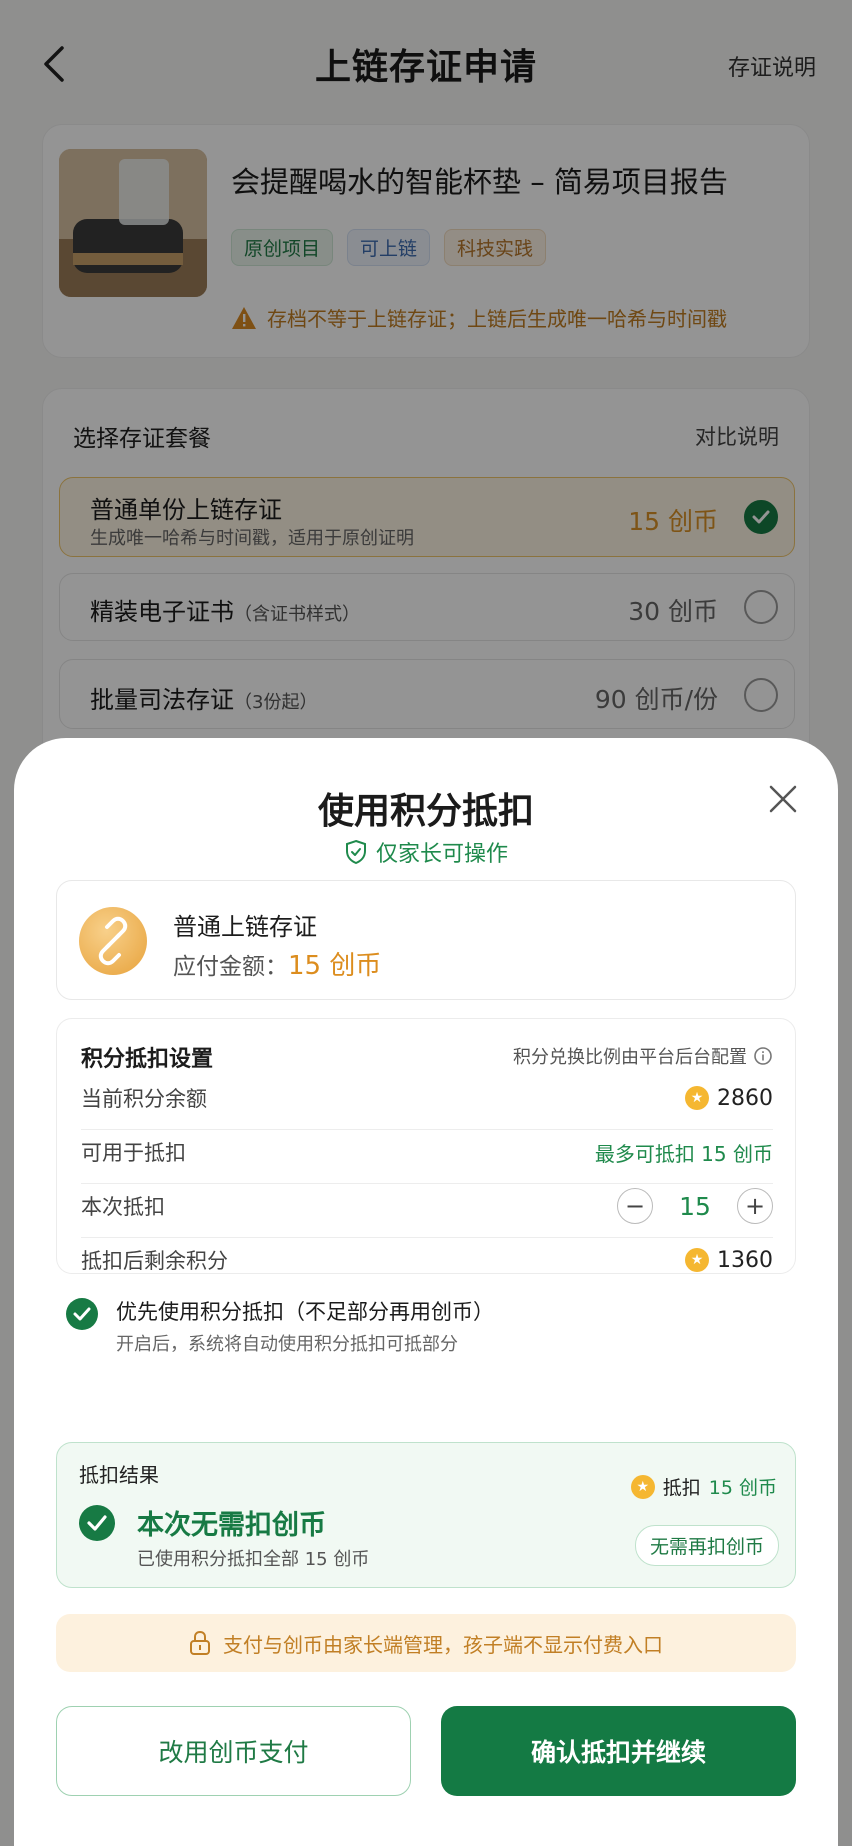 The height and width of the screenshot is (1846, 852). I want to click on available-label: 可用于抵扣, so click(133, 1153).